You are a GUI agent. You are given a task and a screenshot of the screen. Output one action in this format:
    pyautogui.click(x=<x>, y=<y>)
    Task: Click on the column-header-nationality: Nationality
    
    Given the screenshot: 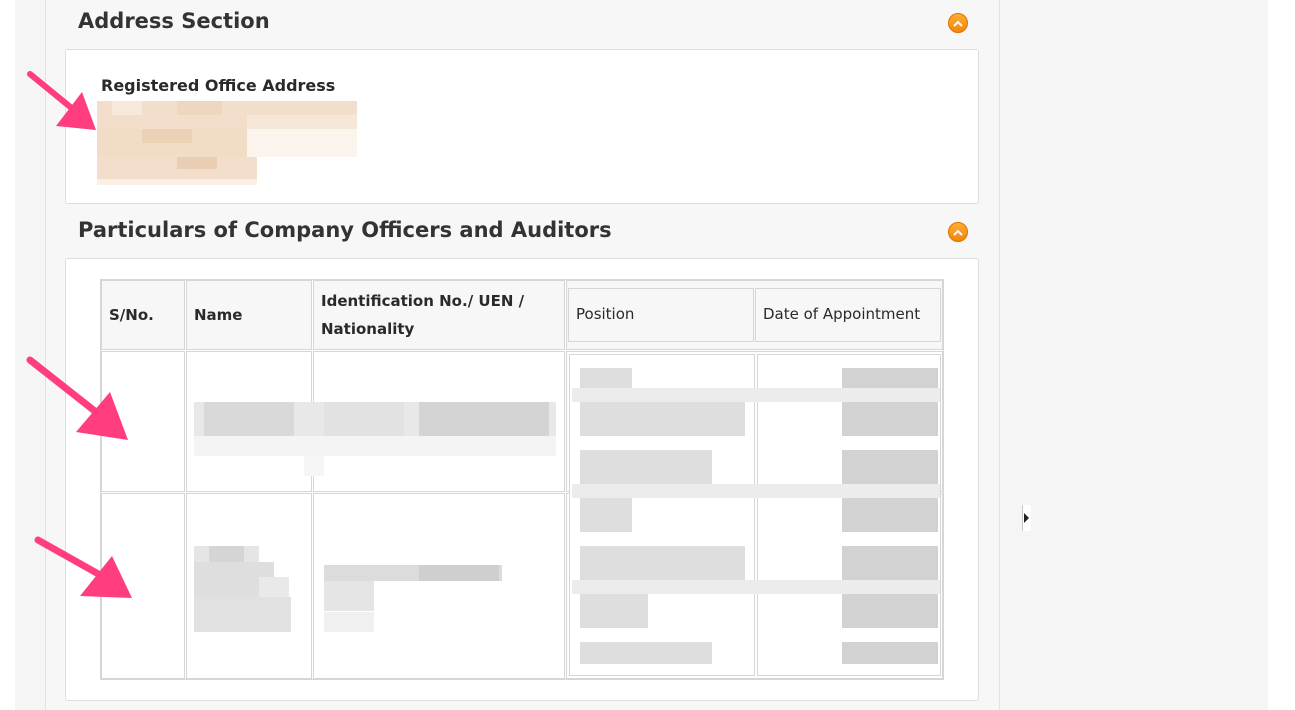 What is the action you would take?
    pyautogui.click(x=368, y=329)
    